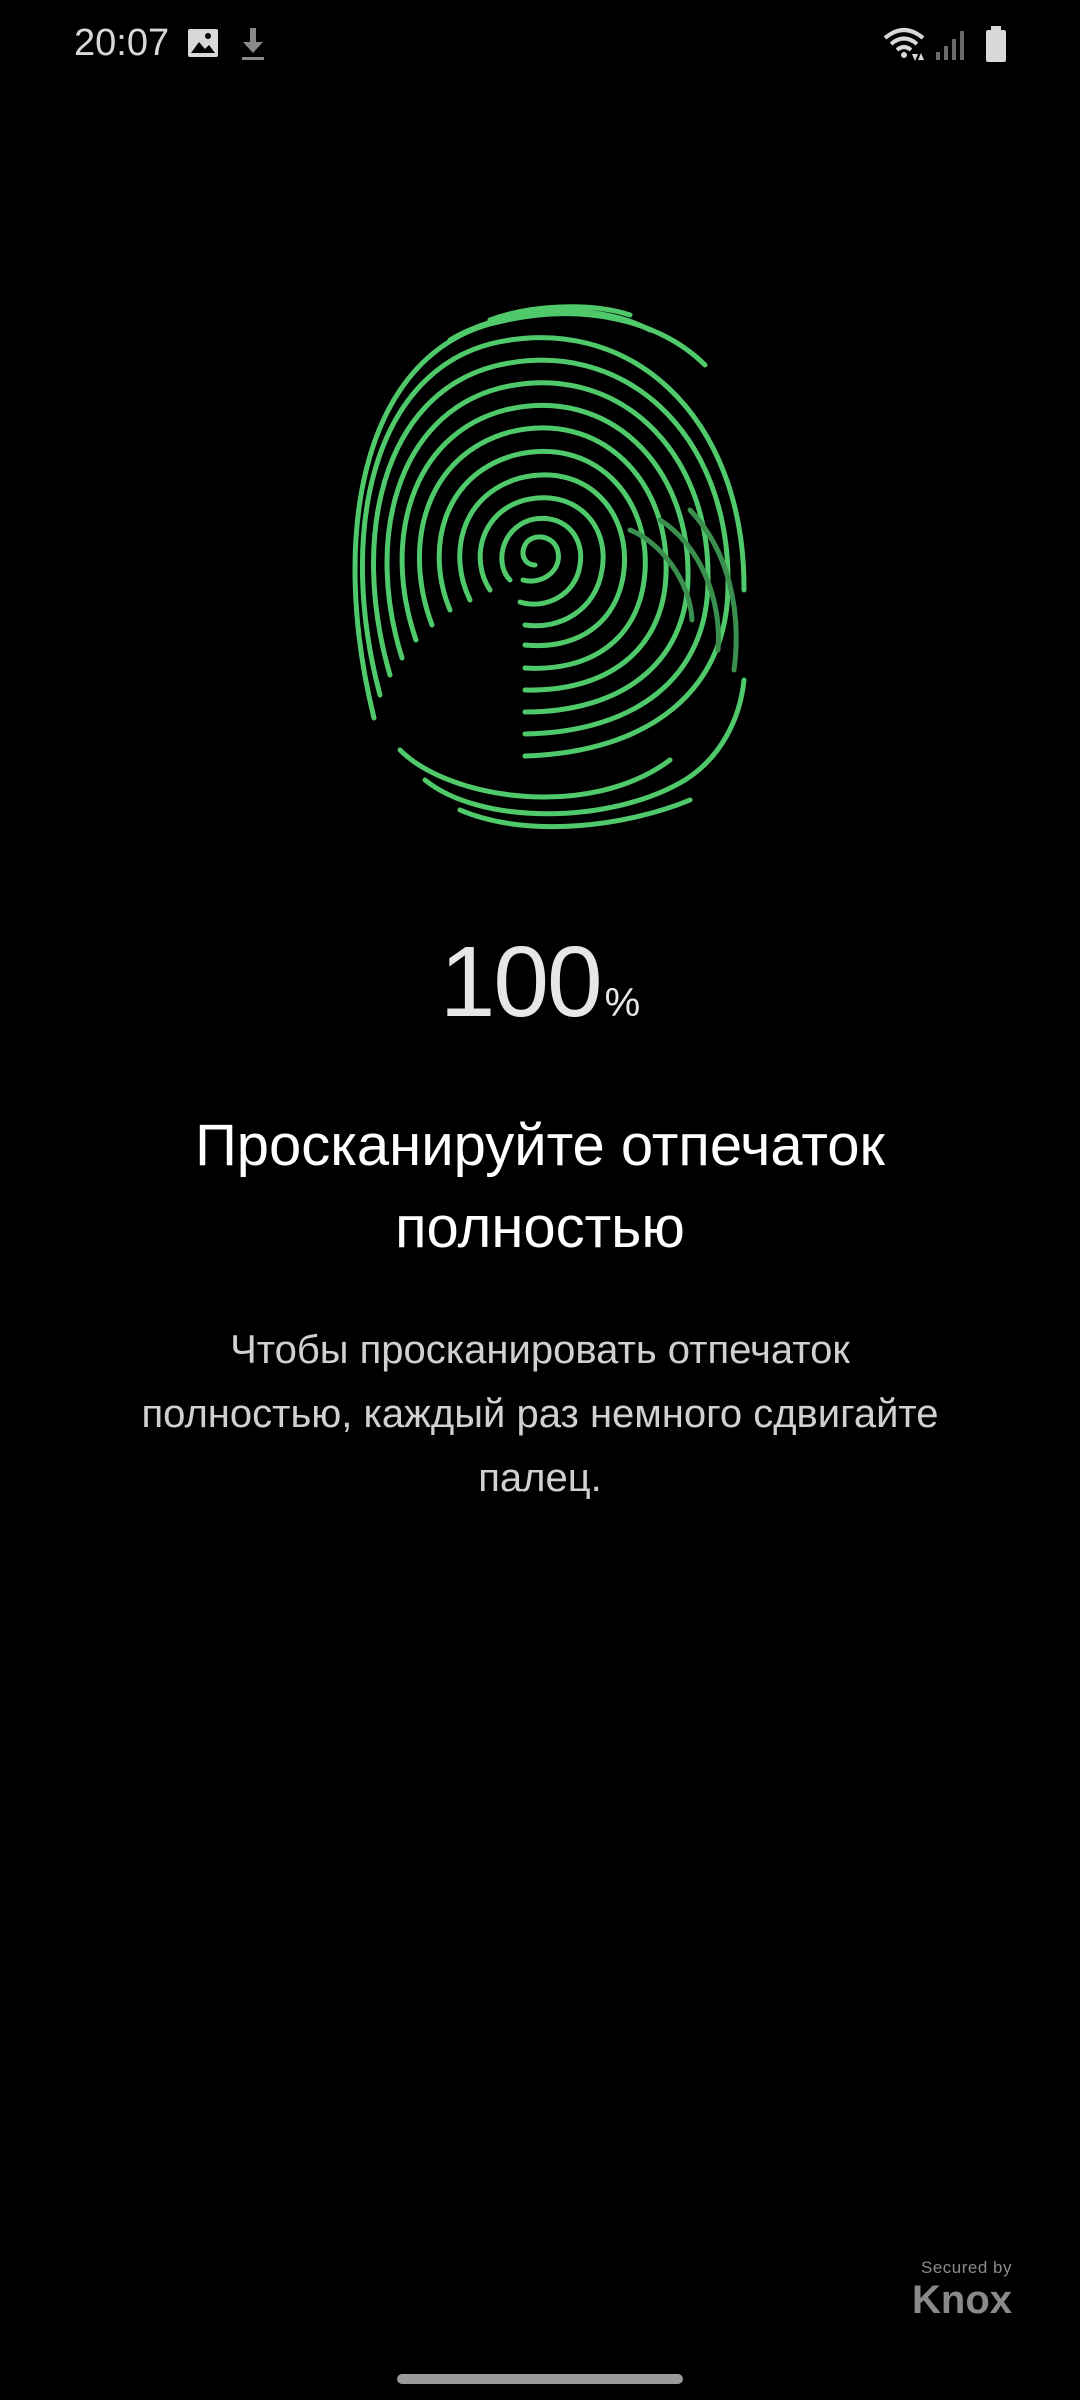  What do you see at coordinates (540, 1478) in the screenshot?
I see `description-line-3: палец.` at bounding box center [540, 1478].